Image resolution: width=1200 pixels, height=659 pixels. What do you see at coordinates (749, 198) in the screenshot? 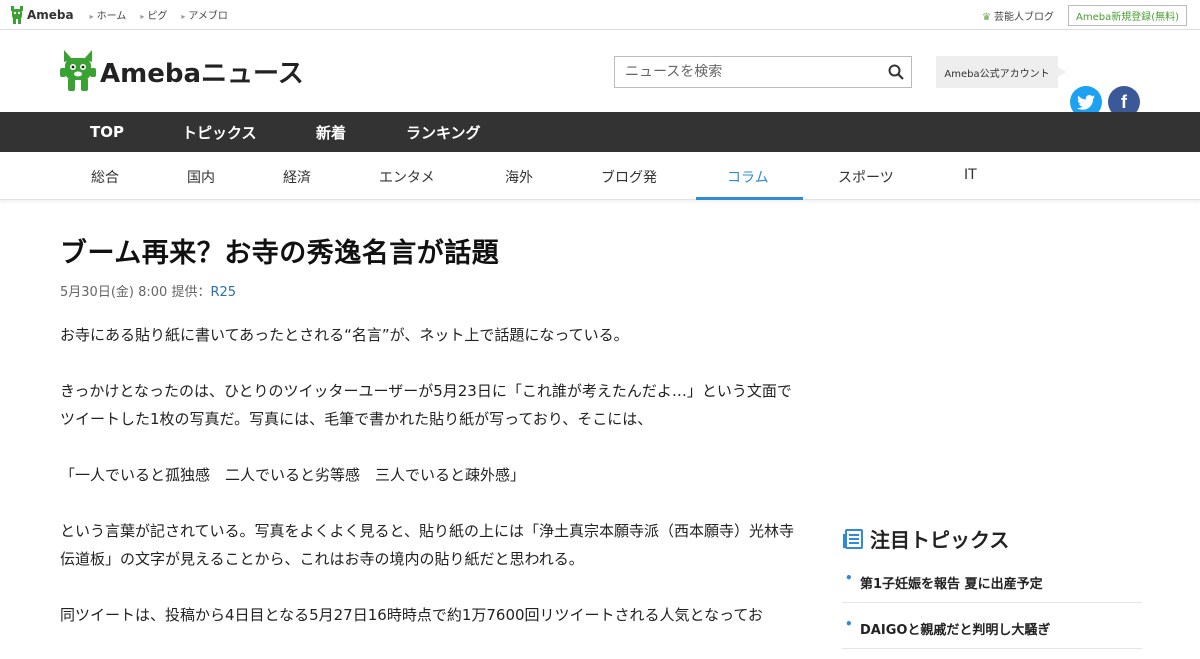
I see `active-tab-indicator` at bounding box center [749, 198].